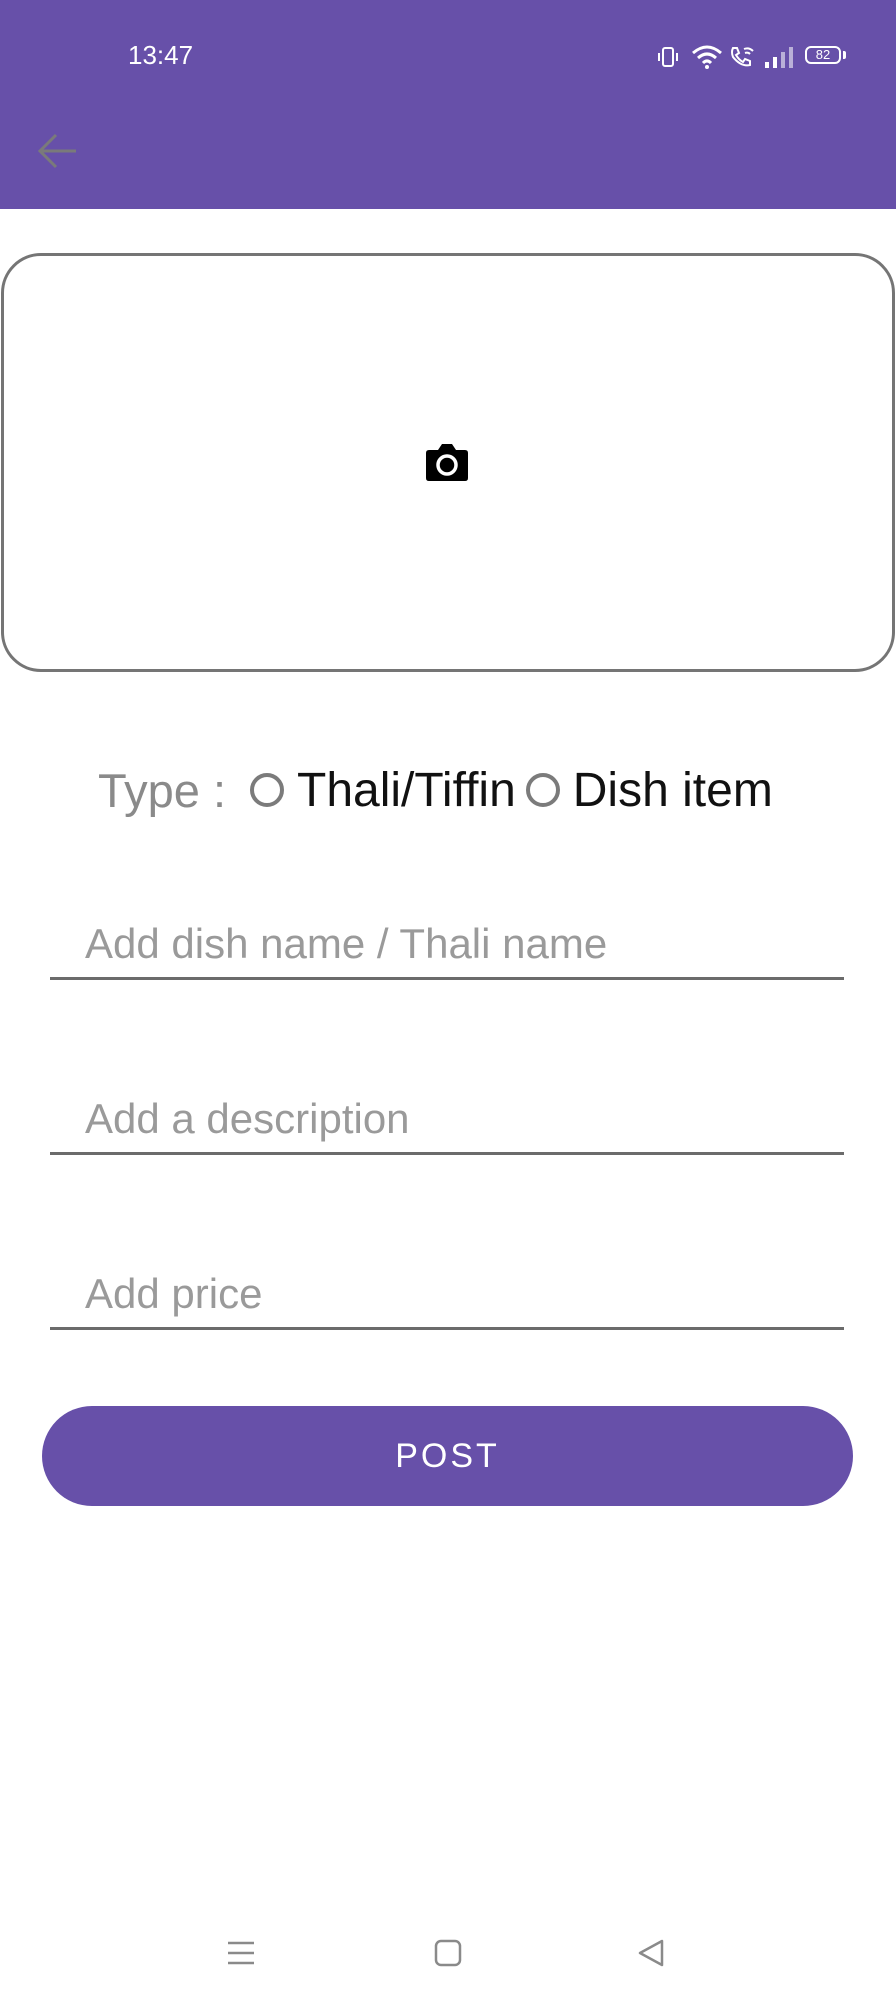 This screenshot has width=896, height=1999. I want to click on price-field, so click(447, 1295).